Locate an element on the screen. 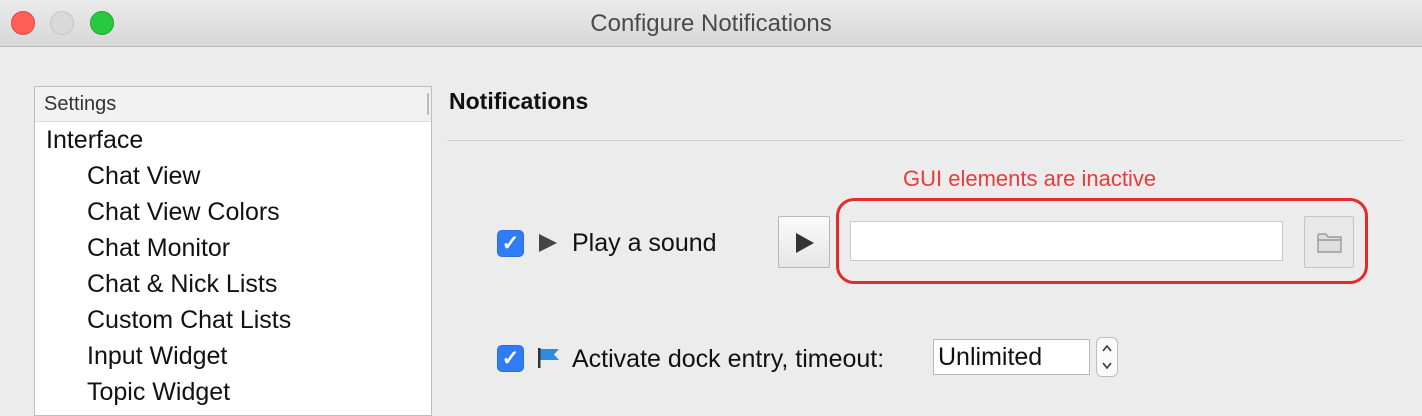 Image resolution: width=1422 pixels, height=416 pixels. tree-item-chat-view: Chat View is located at coordinates (233, 176).